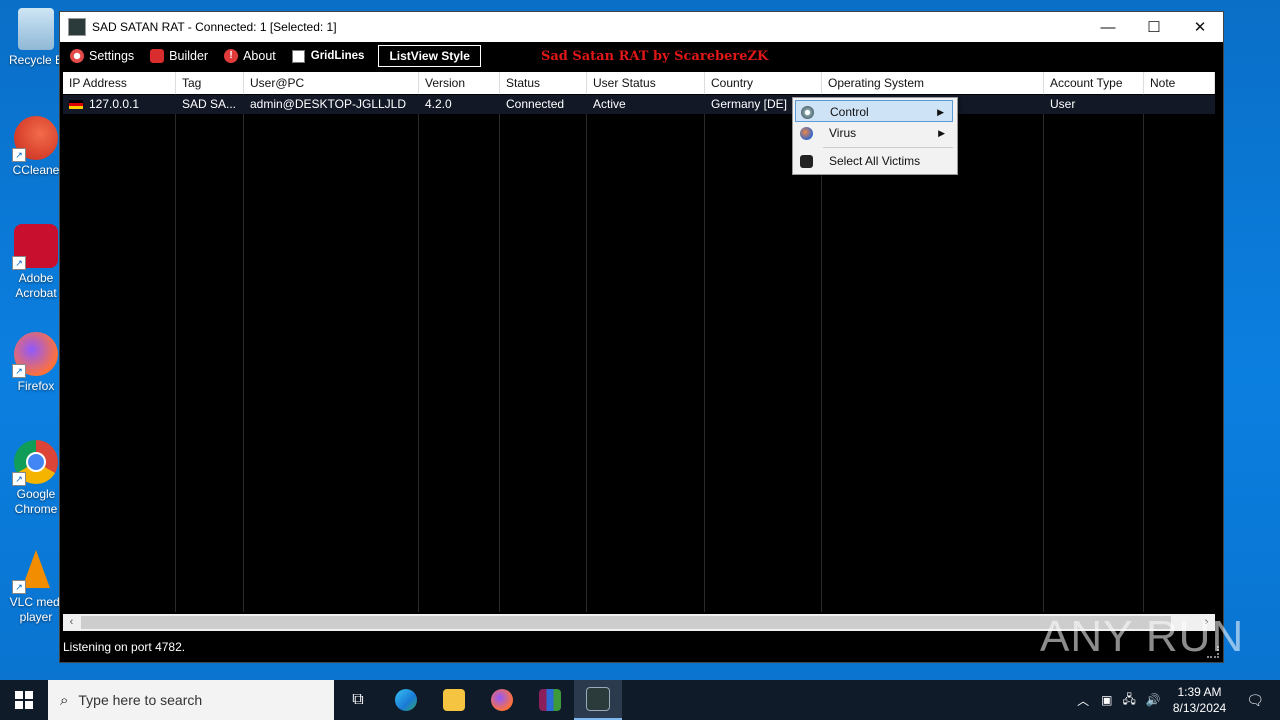 The image size is (1280, 720). Describe the element at coordinates (459, 83) in the screenshot. I see `column-header-version: Version` at that location.